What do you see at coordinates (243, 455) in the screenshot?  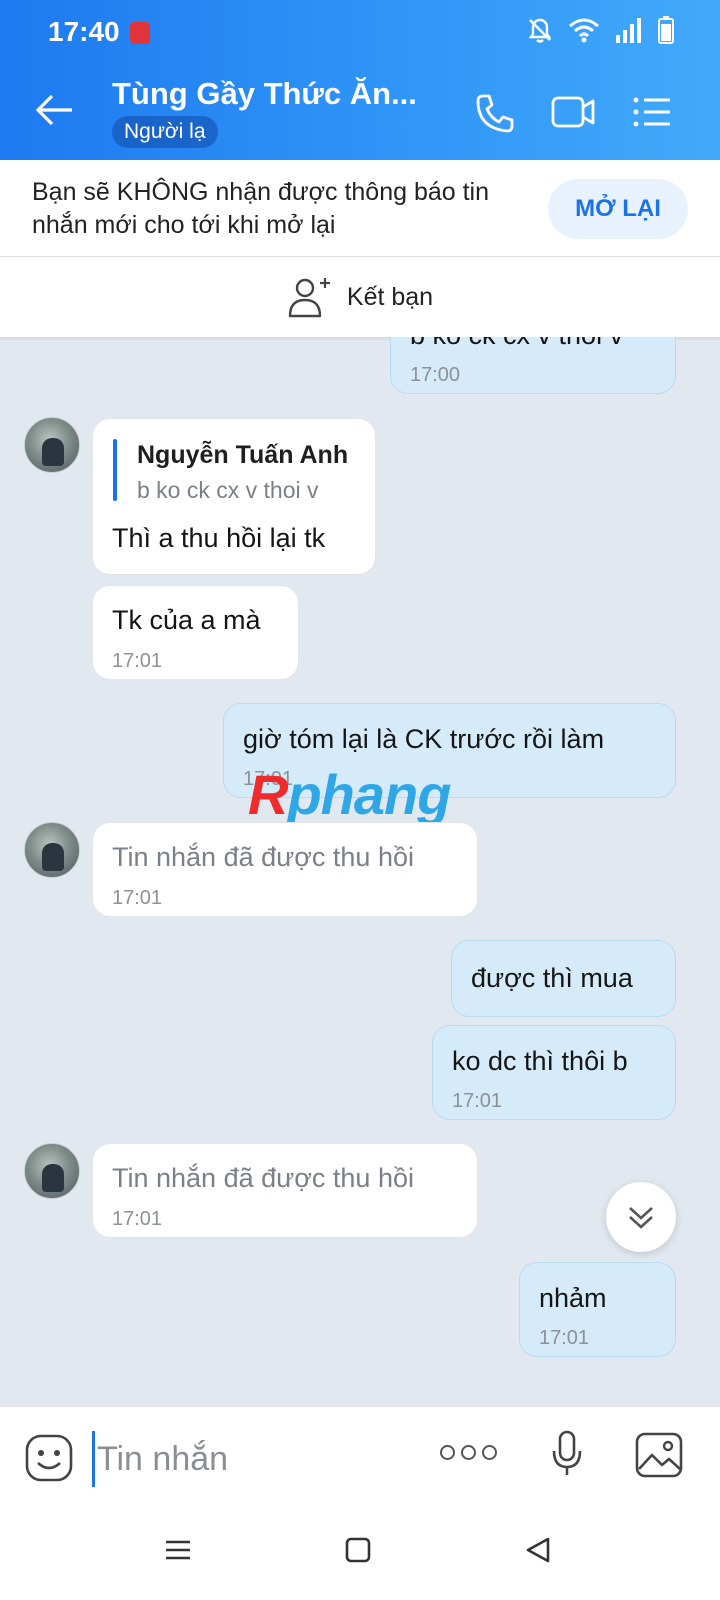 I see `quoted-sender: Nguyễn Tuấn Anh` at bounding box center [243, 455].